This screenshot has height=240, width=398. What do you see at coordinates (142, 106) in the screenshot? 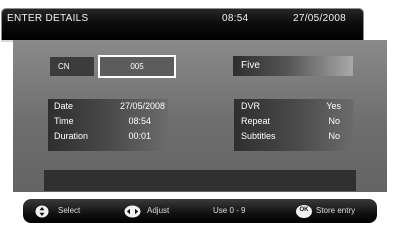
I see `date-field: 27/05/2008` at bounding box center [142, 106].